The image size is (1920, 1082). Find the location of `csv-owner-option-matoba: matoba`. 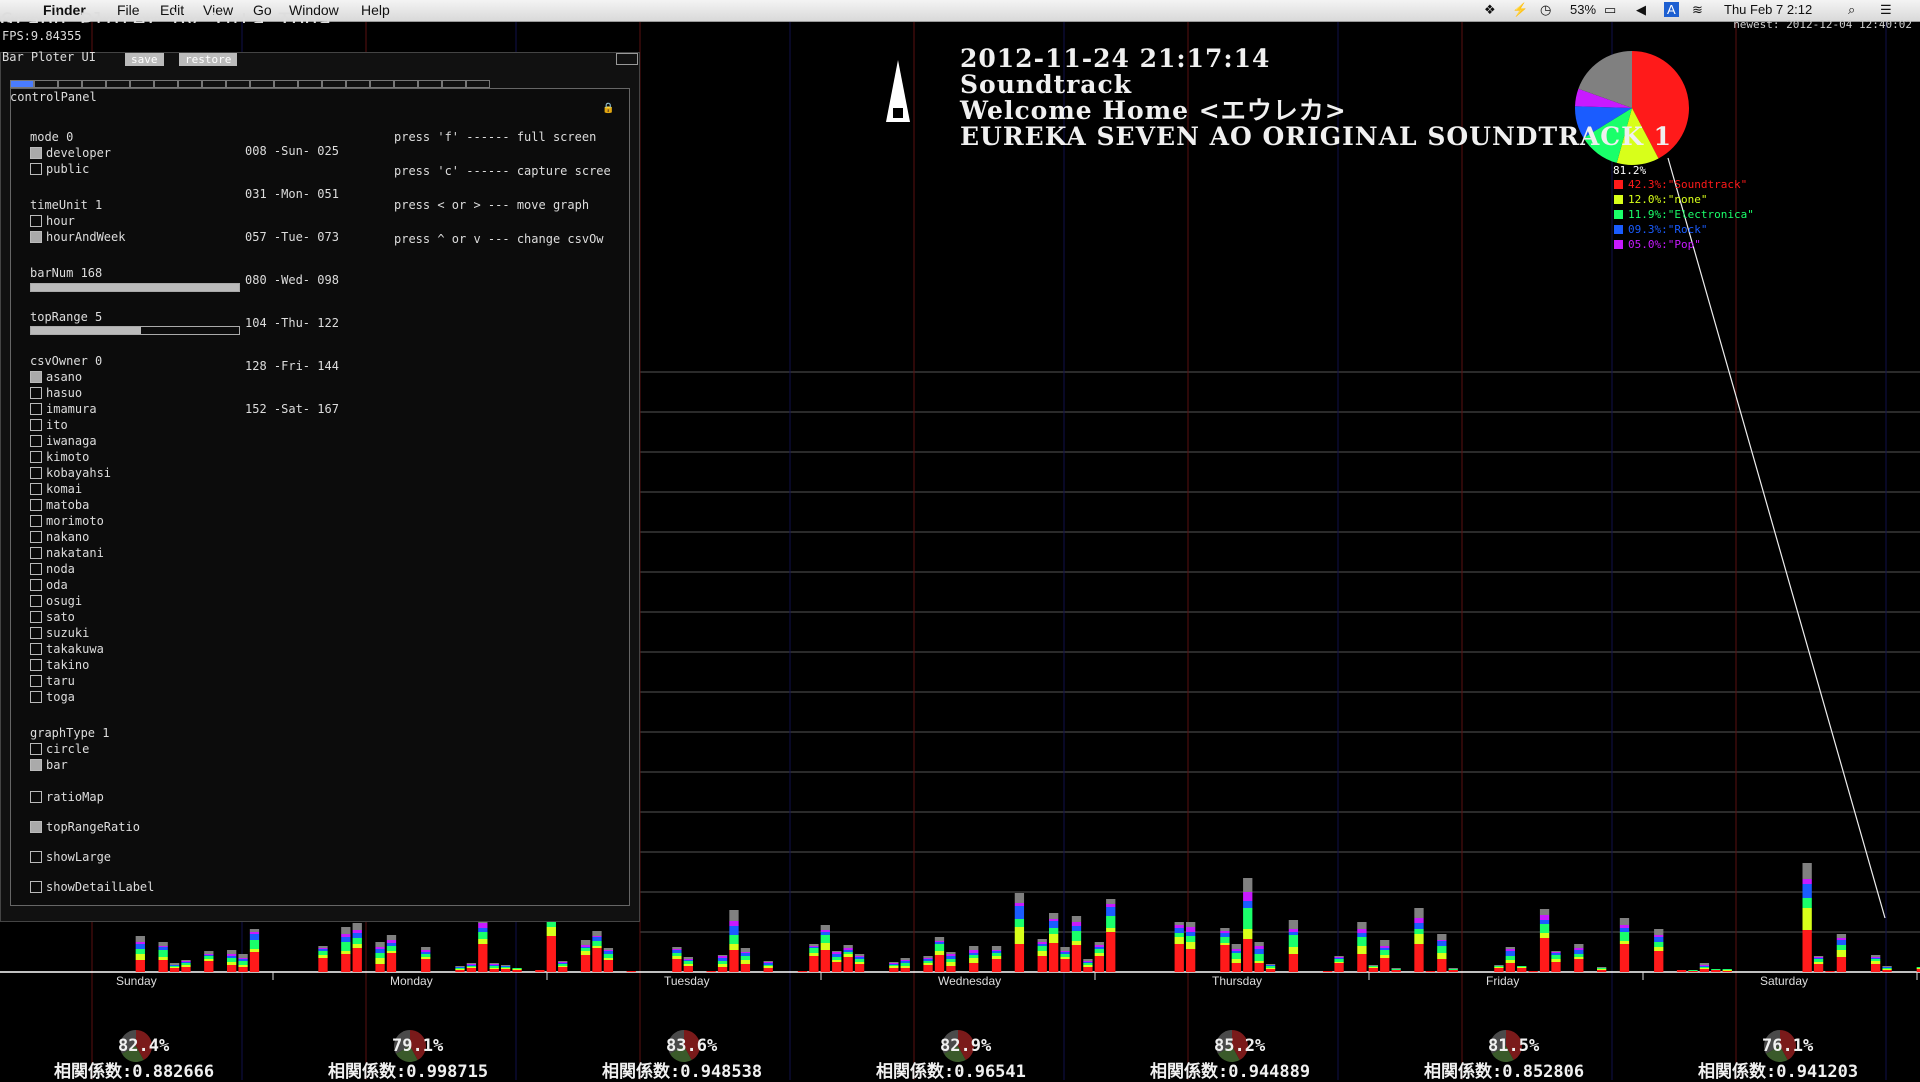

csv-owner-option-matoba: matoba is located at coordinates (68, 505).